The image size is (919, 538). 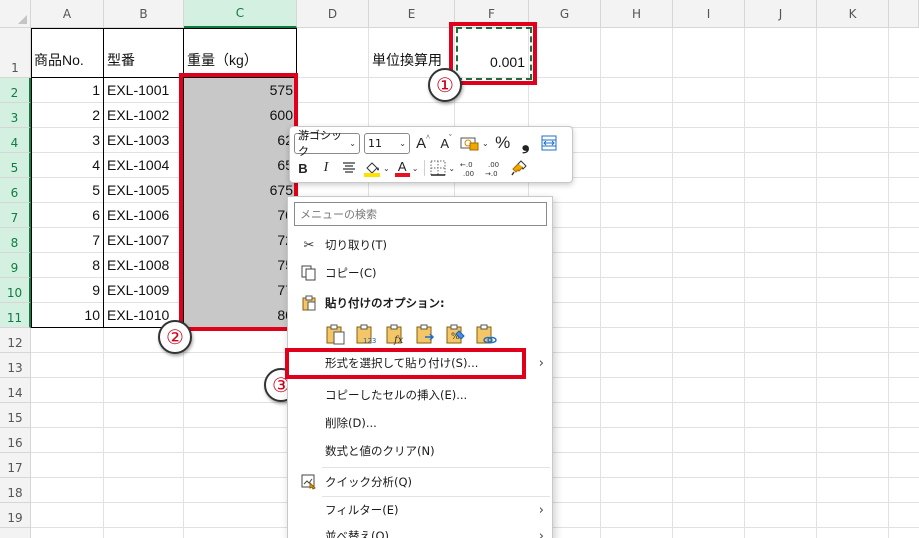 What do you see at coordinates (425, 168) in the screenshot?
I see `toolbar-divider` at bounding box center [425, 168].